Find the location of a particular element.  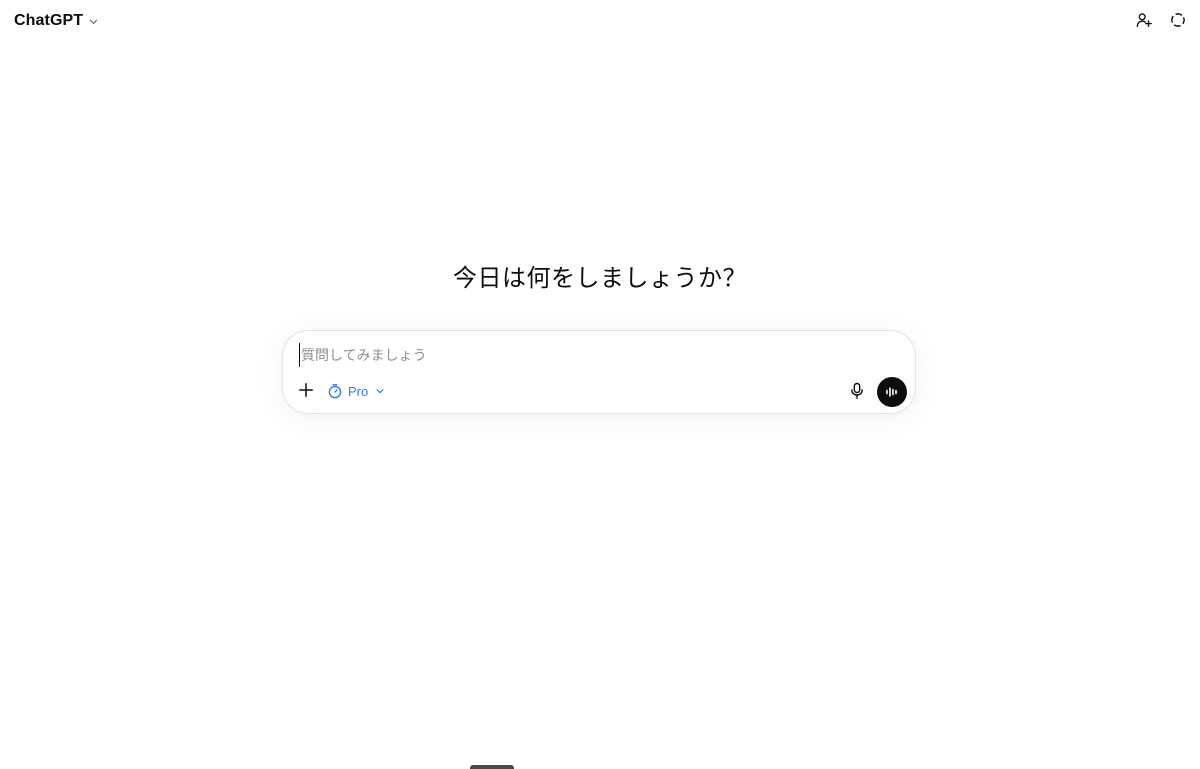

mode-selector-button: Pro is located at coordinates (356, 391).